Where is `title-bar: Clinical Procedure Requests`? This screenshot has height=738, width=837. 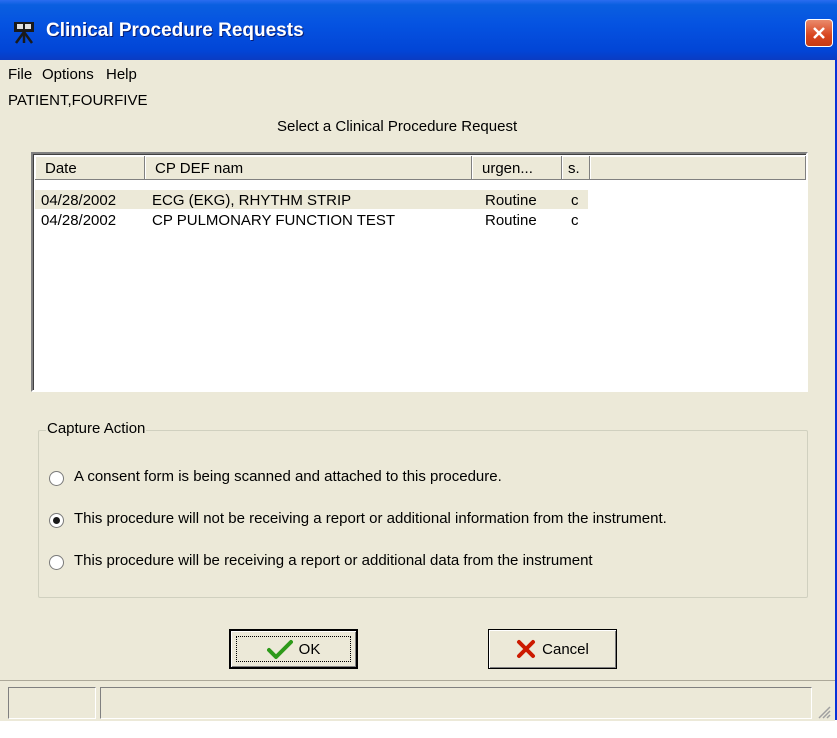 title-bar: Clinical Procedure Requests is located at coordinates (418, 30).